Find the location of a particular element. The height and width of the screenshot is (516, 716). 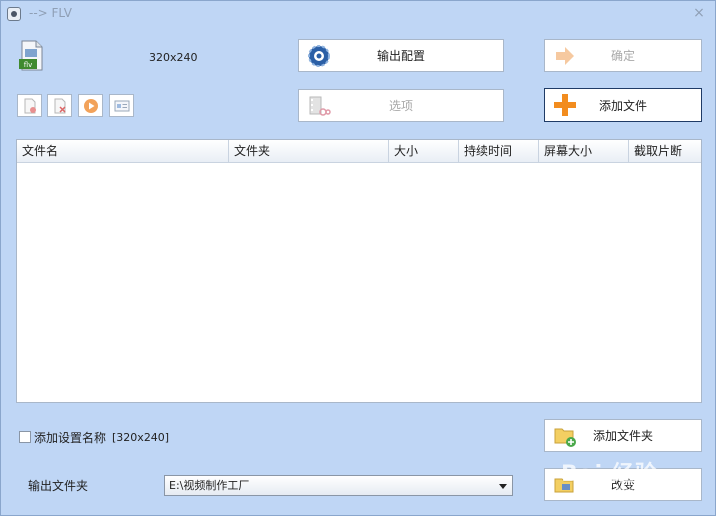

column-duration: 持续时间 is located at coordinates (499, 151).